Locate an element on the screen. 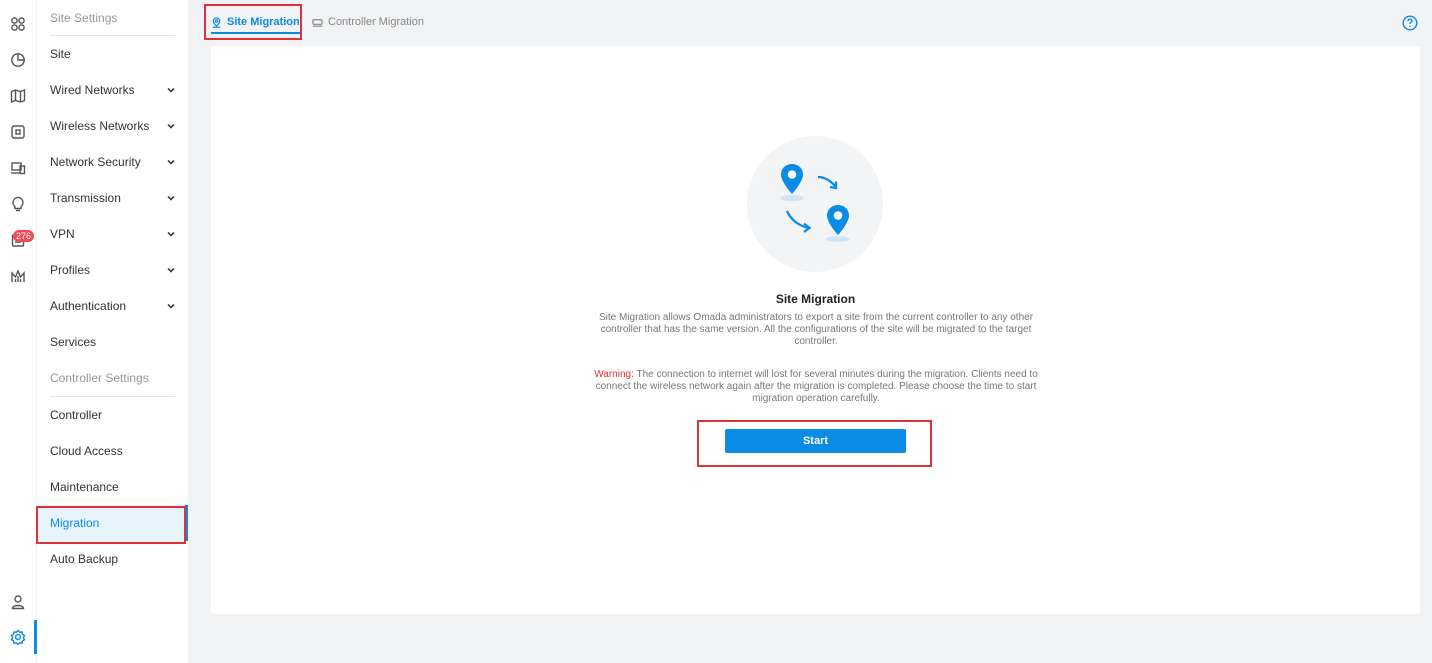  tab-site-migration: Site Migration is located at coordinates (255, 22).